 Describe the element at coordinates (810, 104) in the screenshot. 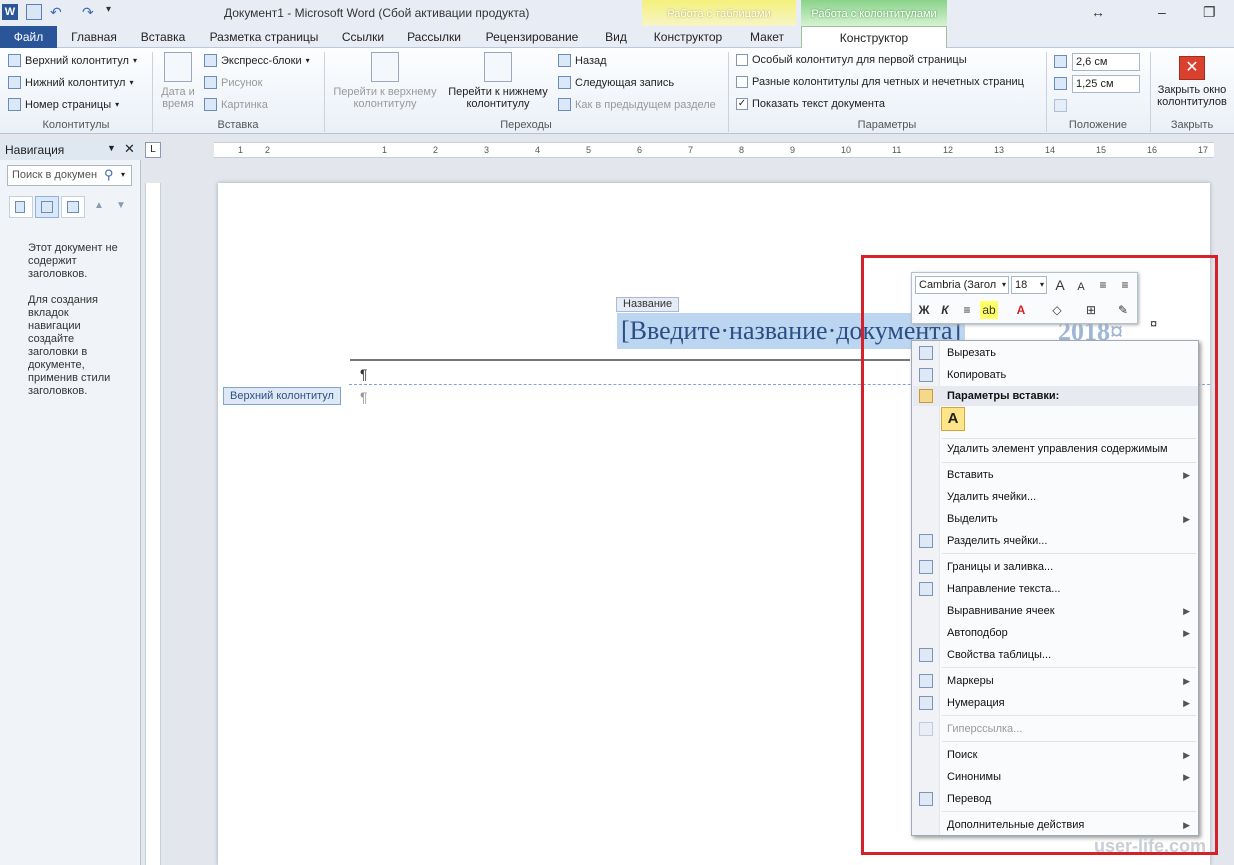

I see `show-document-text-checkbox: ✓ Показать текст документа` at that location.